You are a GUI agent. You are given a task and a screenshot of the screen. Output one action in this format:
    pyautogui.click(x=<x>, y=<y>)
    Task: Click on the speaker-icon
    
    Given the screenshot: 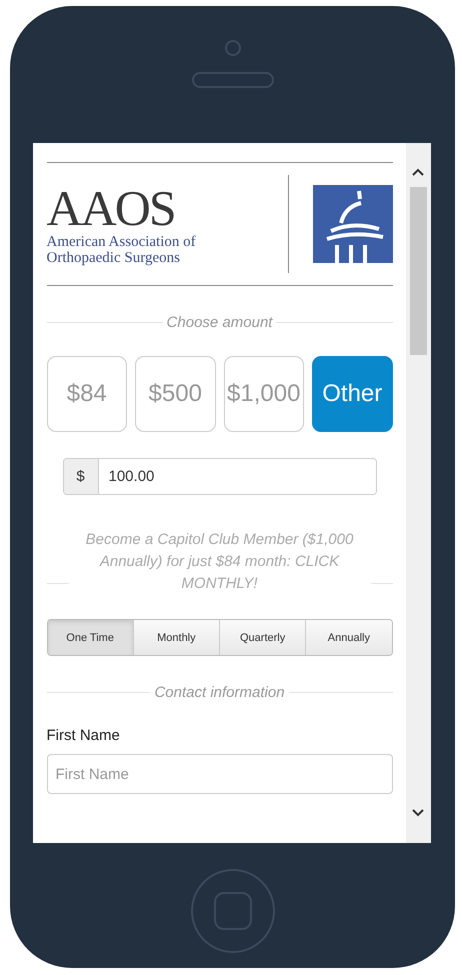 What is the action you would take?
    pyautogui.click(x=233, y=80)
    